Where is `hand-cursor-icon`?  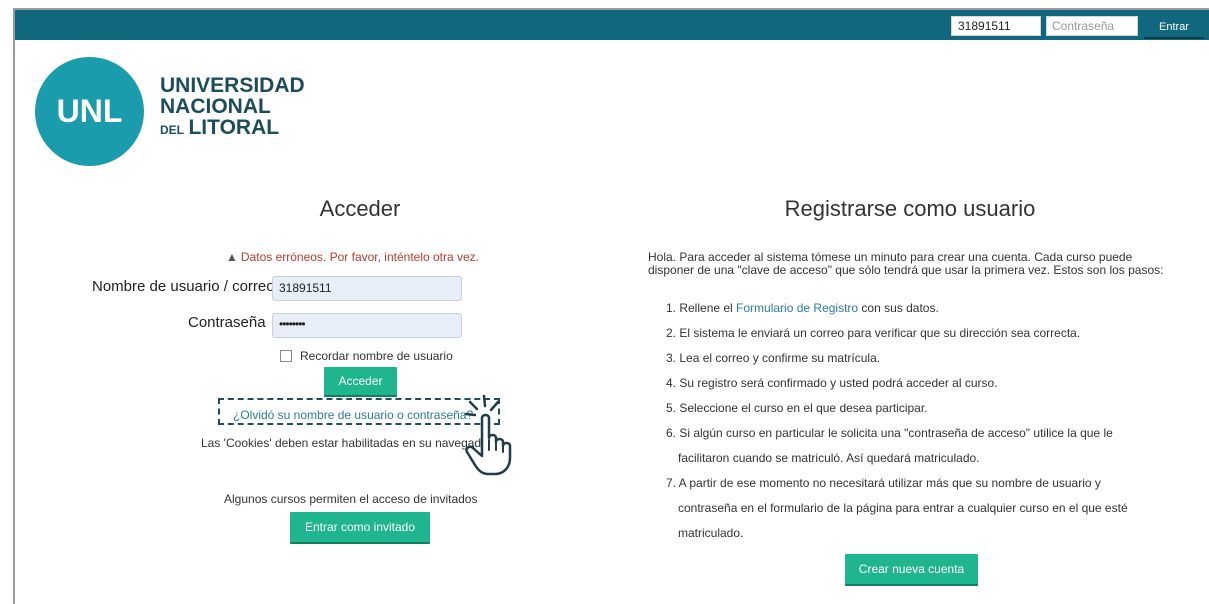 hand-cursor-icon is located at coordinates (488, 435).